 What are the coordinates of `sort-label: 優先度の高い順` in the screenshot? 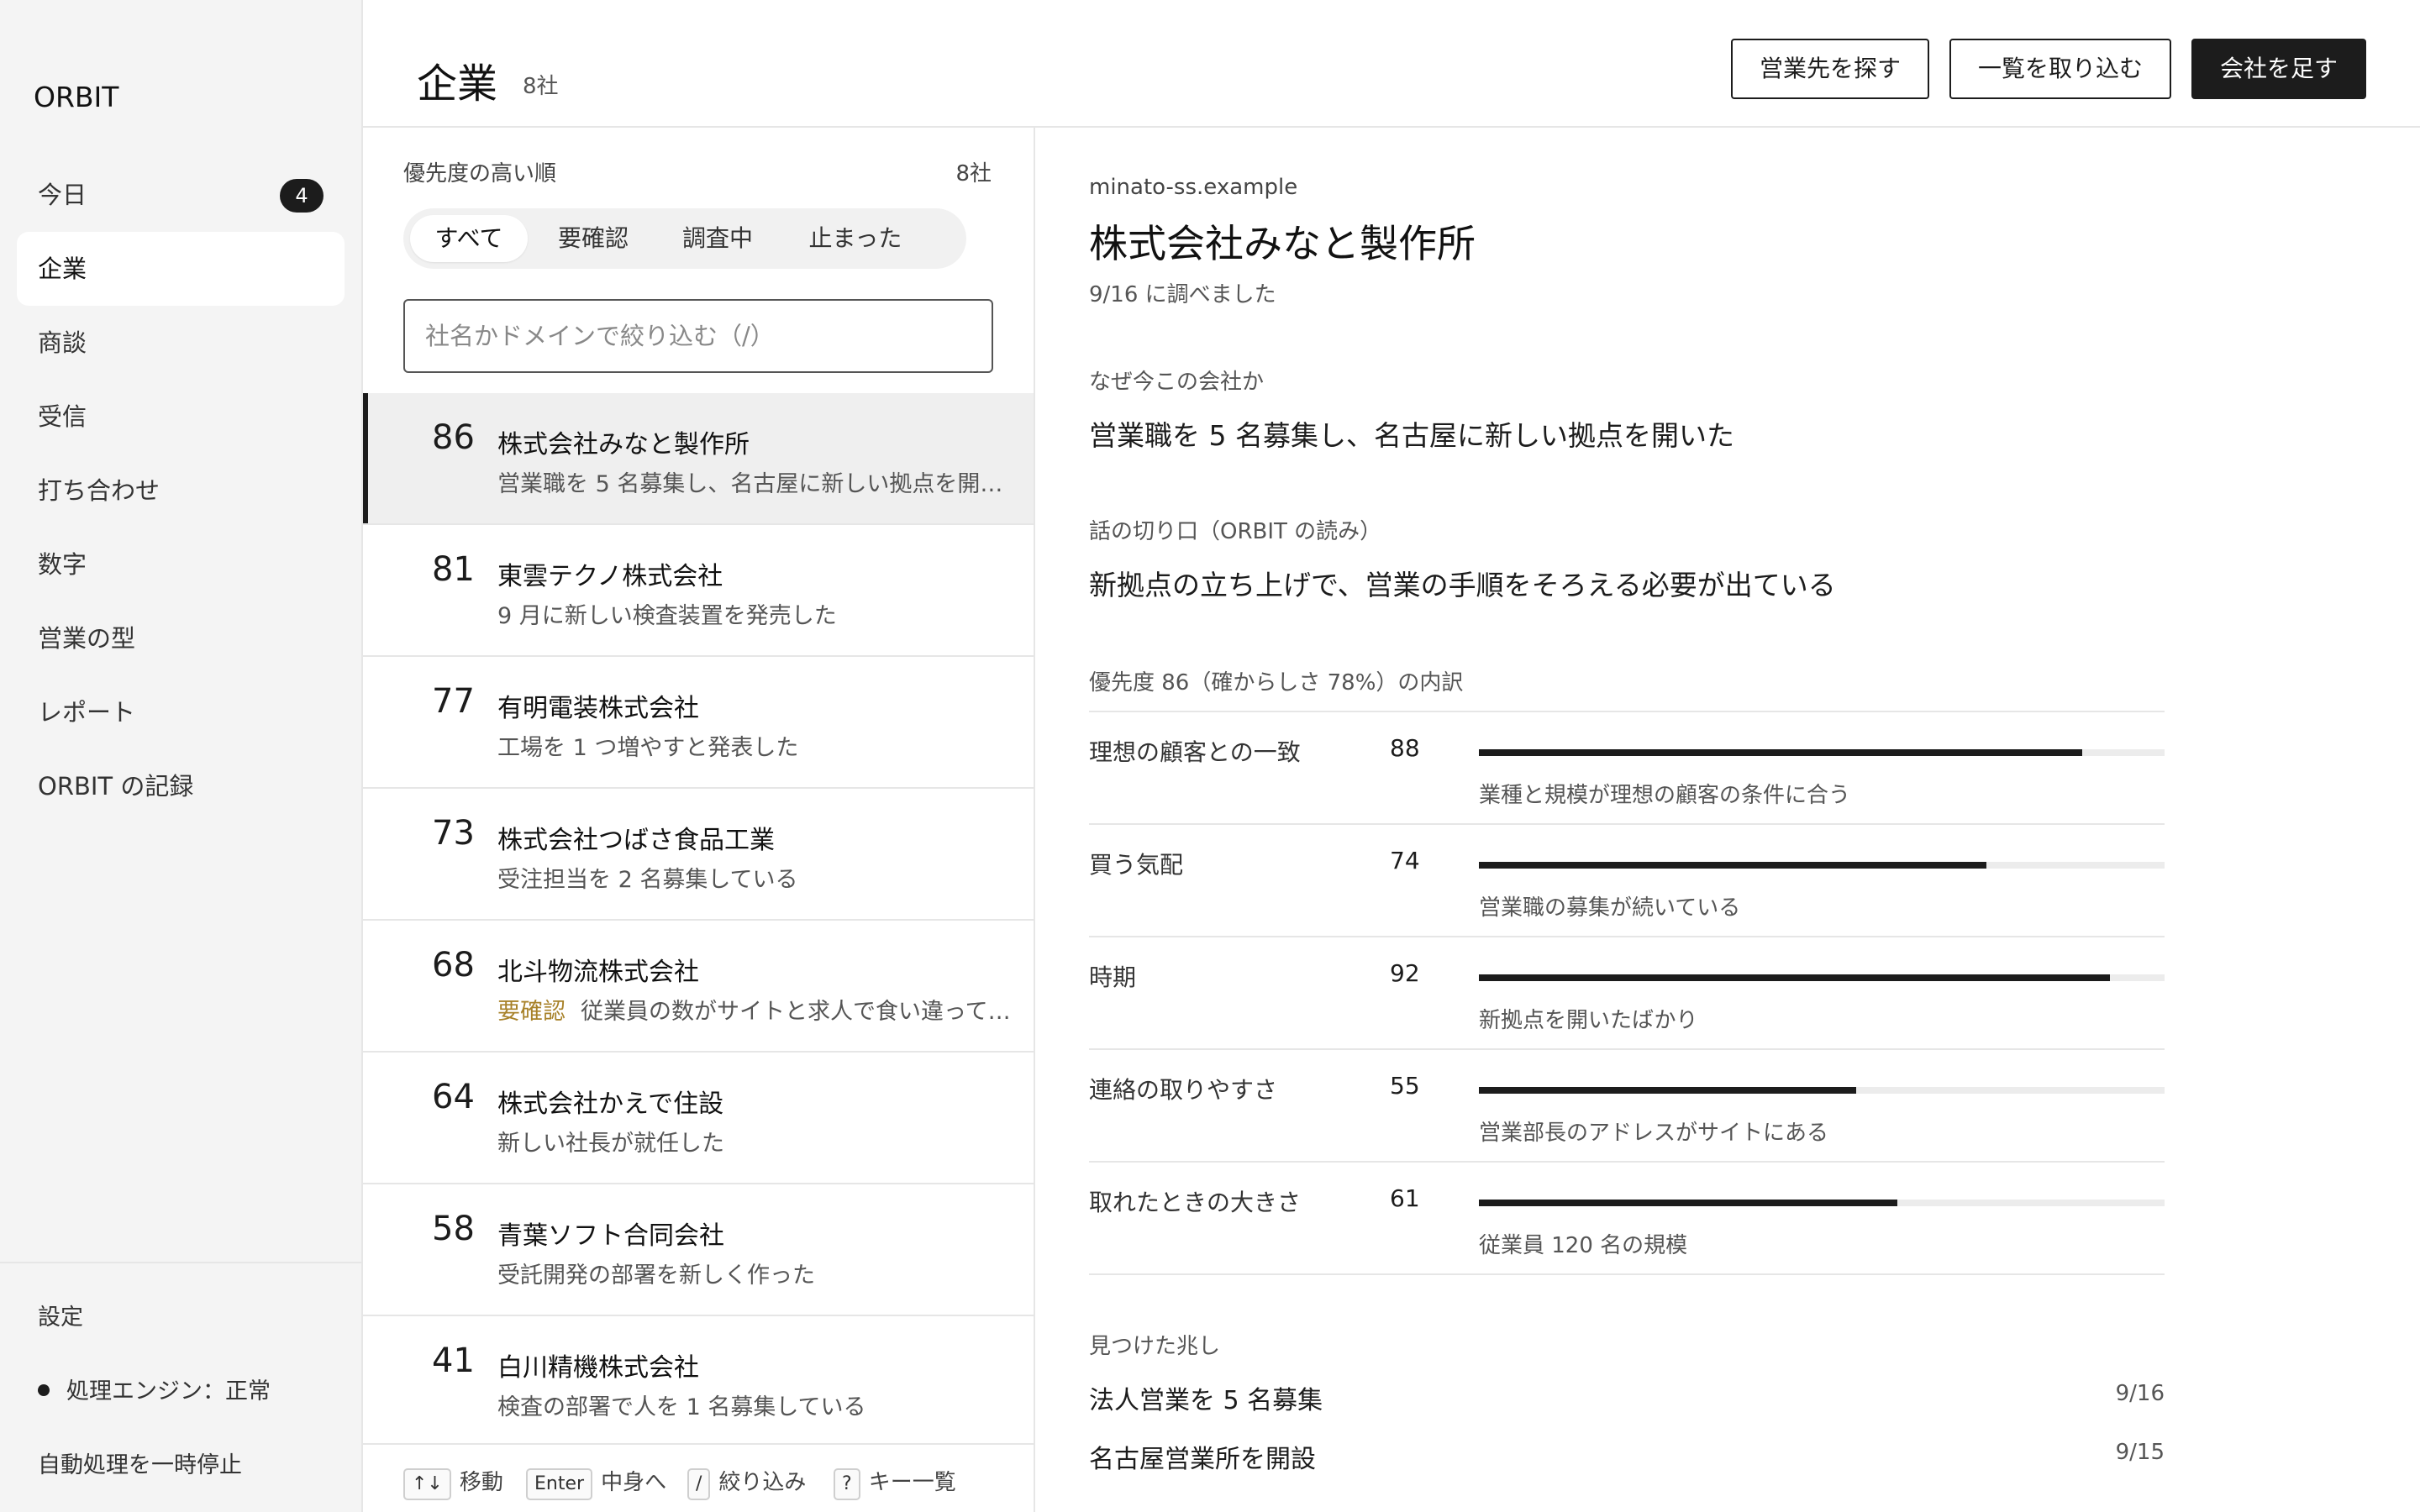 It's located at (480, 171).